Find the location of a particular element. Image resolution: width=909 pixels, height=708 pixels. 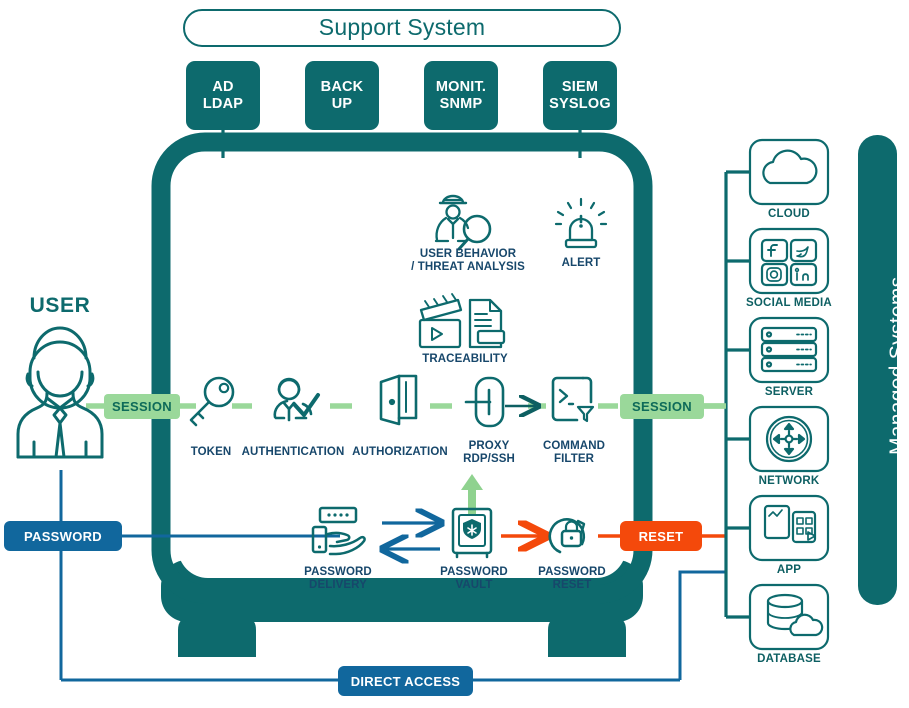

support-box-label-monit-snmp: MONIT. SNMP is located at coordinates (461, 96).